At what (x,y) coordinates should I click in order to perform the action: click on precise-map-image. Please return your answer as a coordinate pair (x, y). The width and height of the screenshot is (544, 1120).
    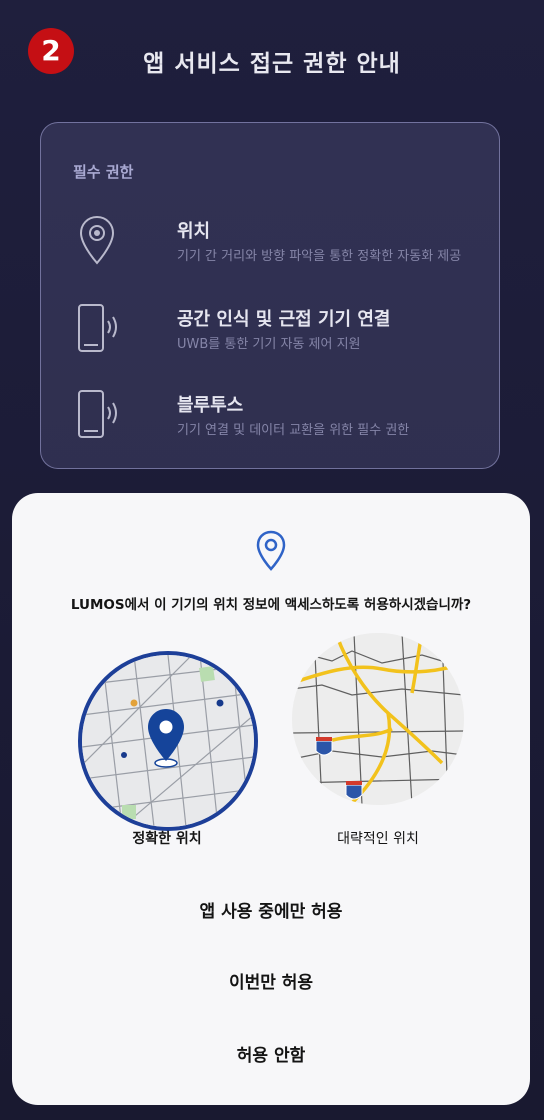
    Looking at the image, I should click on (168, 741).